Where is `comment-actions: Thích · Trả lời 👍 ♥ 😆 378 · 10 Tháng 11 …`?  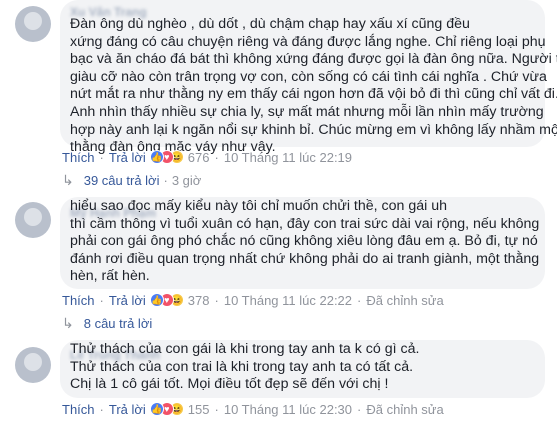
comment-actions: Thích · Trả lời 👍 ♥ 😆 378 · 10 Tháng 11 … is located at coordinates (253, 300).